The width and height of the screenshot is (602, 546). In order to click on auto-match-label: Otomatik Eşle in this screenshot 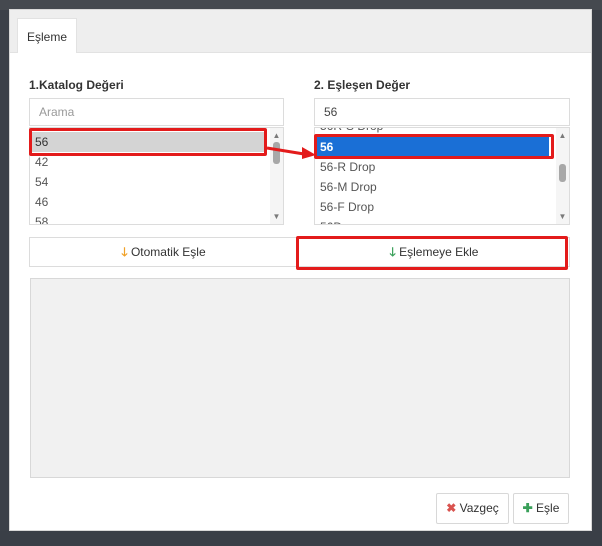, I will do `click(168, 252)`.